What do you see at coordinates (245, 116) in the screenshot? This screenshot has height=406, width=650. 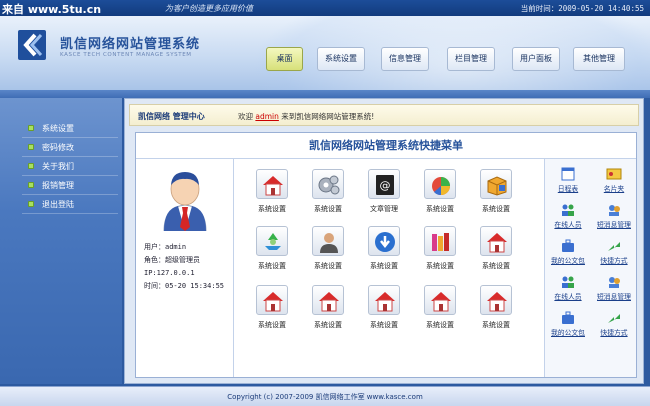 I see `welcome-prefix: 欢迎` at bounding box center [245, 116].